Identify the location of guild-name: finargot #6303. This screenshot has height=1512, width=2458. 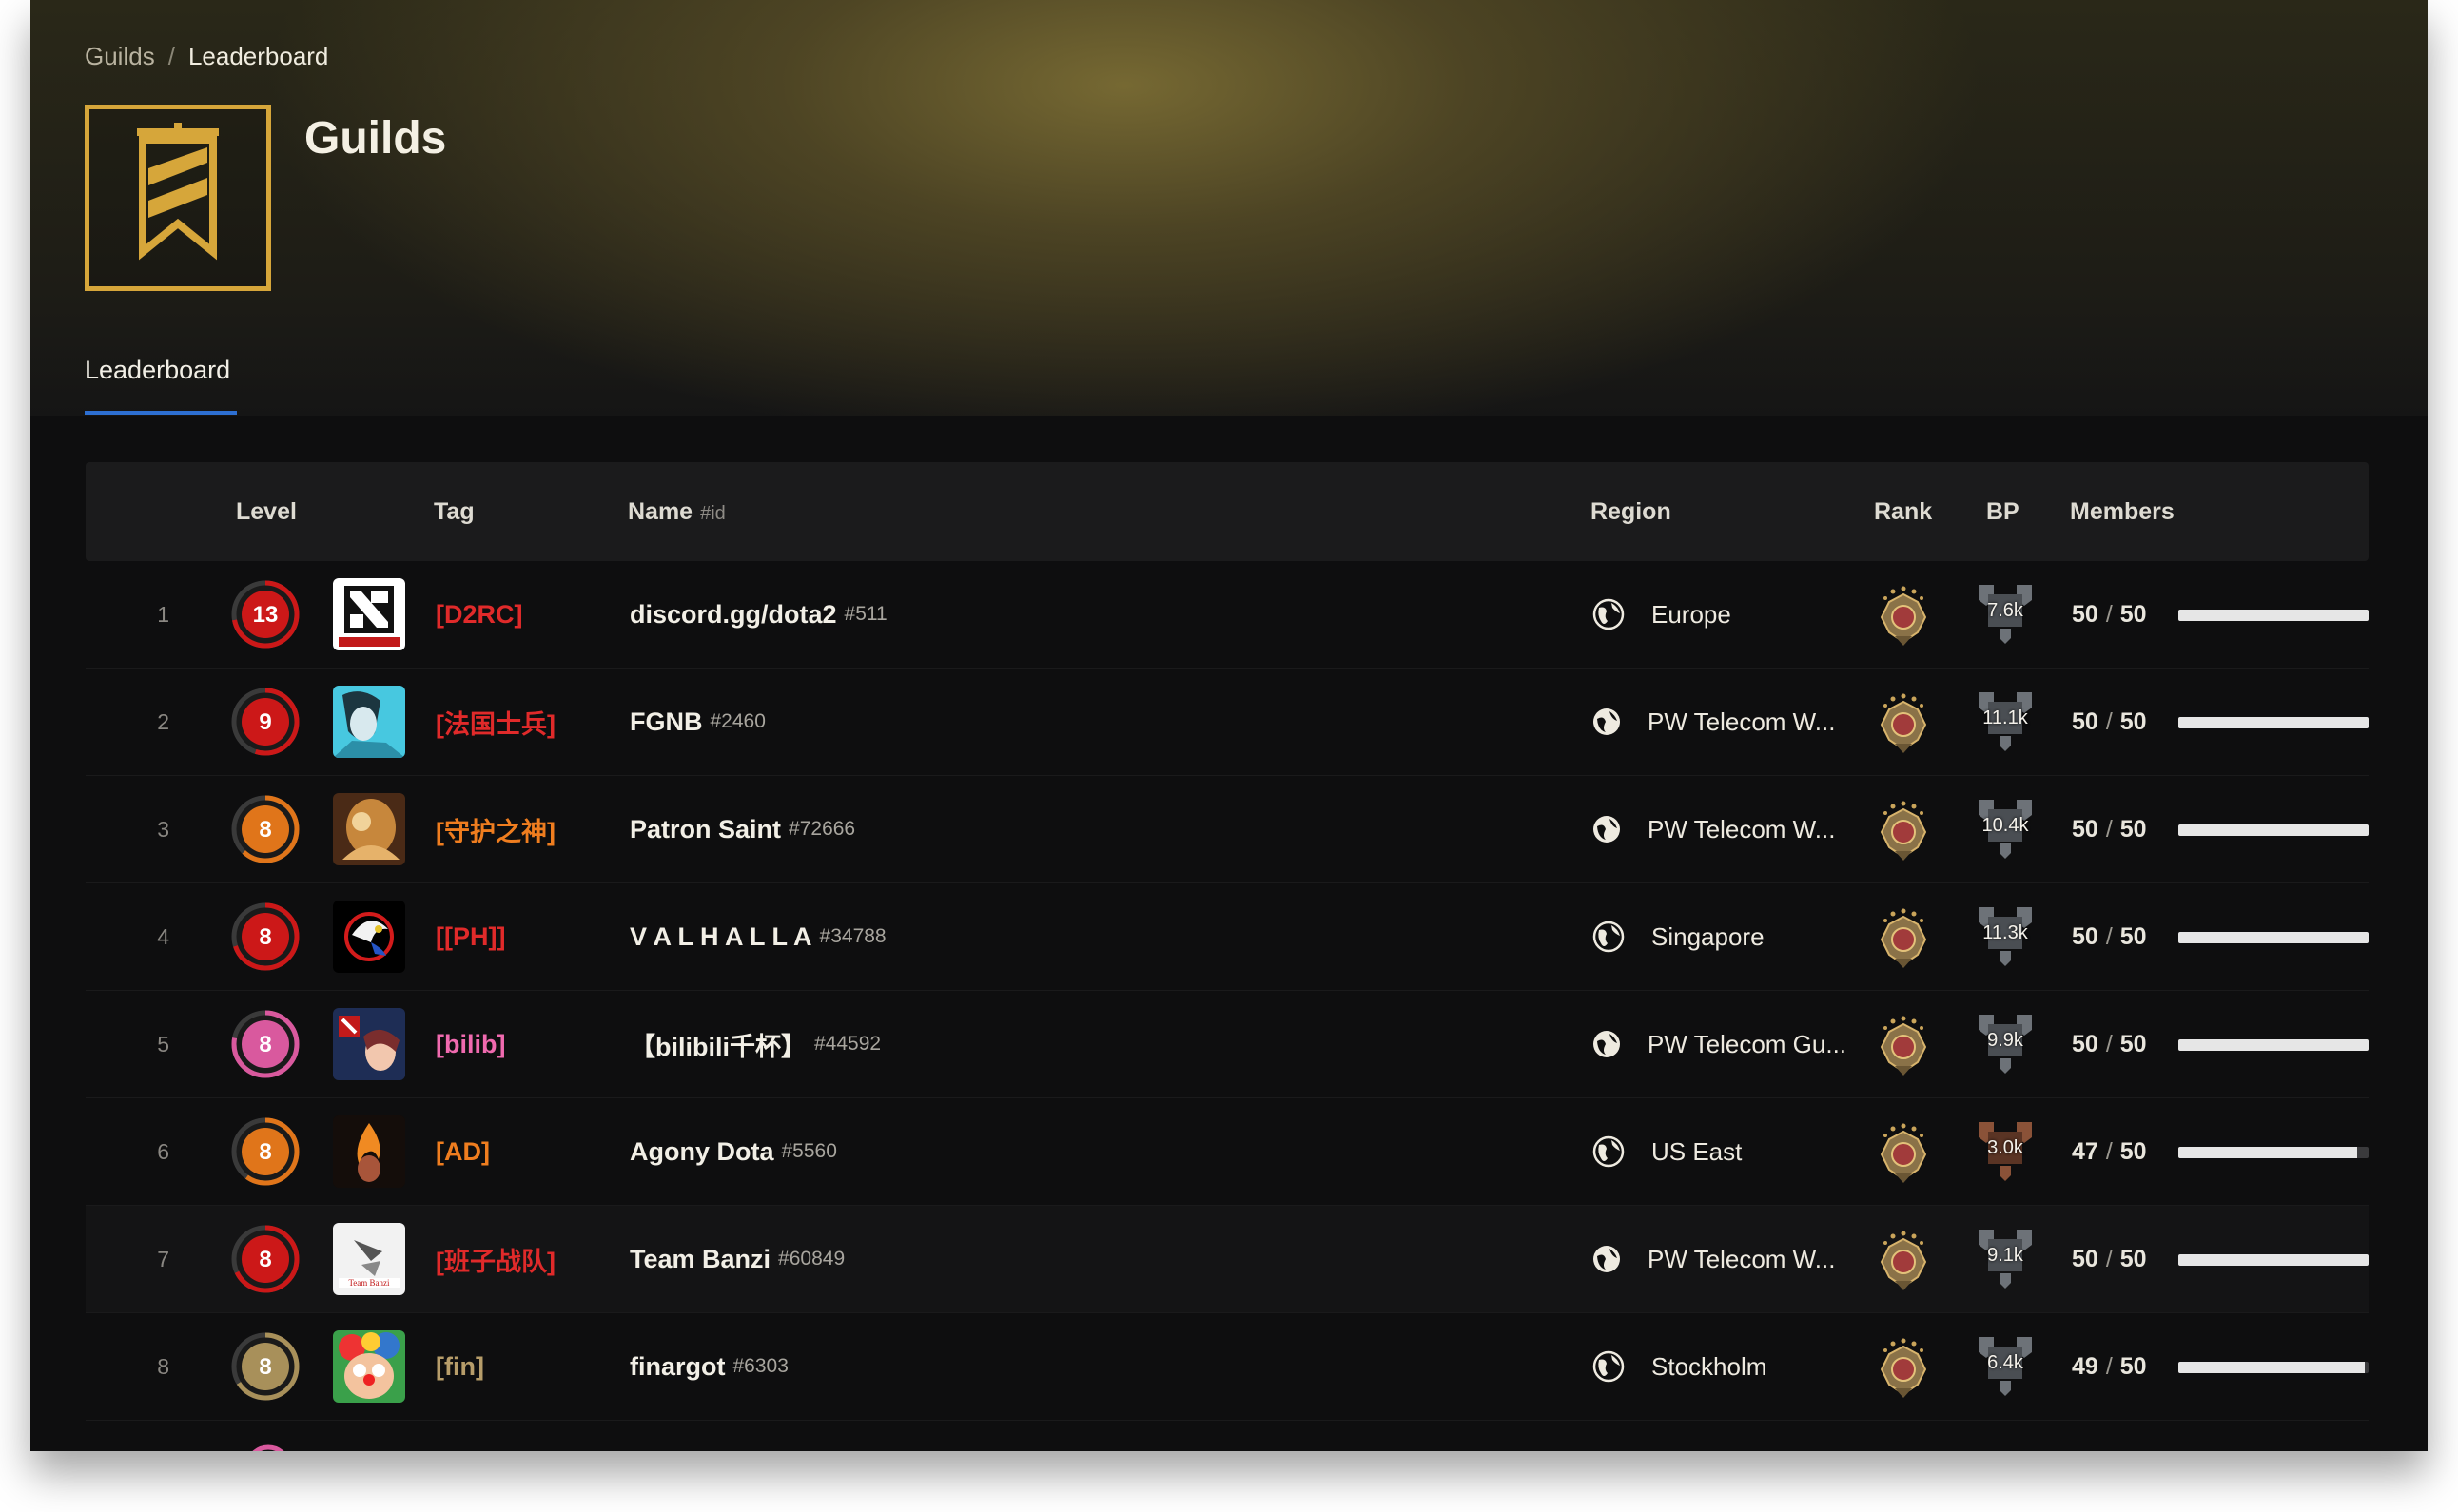
(709, 1366).